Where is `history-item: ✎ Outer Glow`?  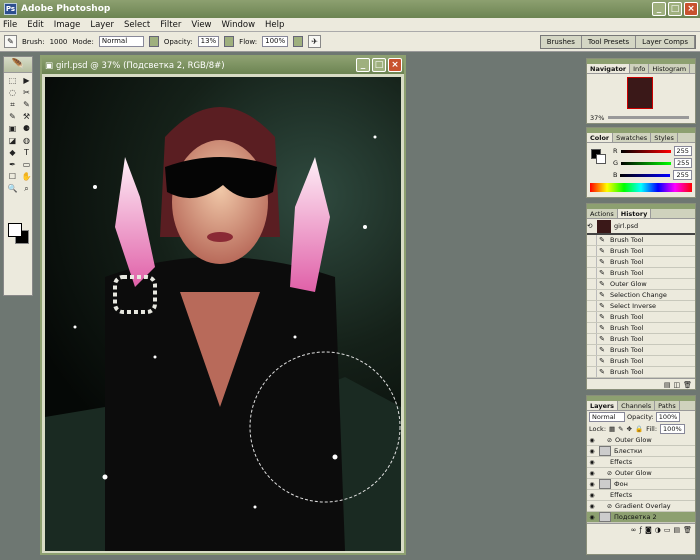 history-item: ✎ Outer Glow is located at coordinates (641, 284).